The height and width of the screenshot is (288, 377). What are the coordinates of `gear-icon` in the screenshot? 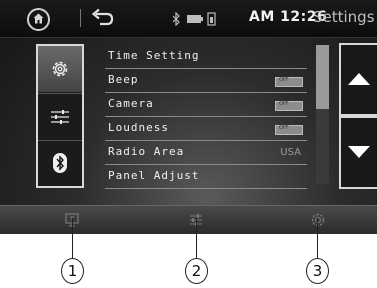 It's located at (60, 69).